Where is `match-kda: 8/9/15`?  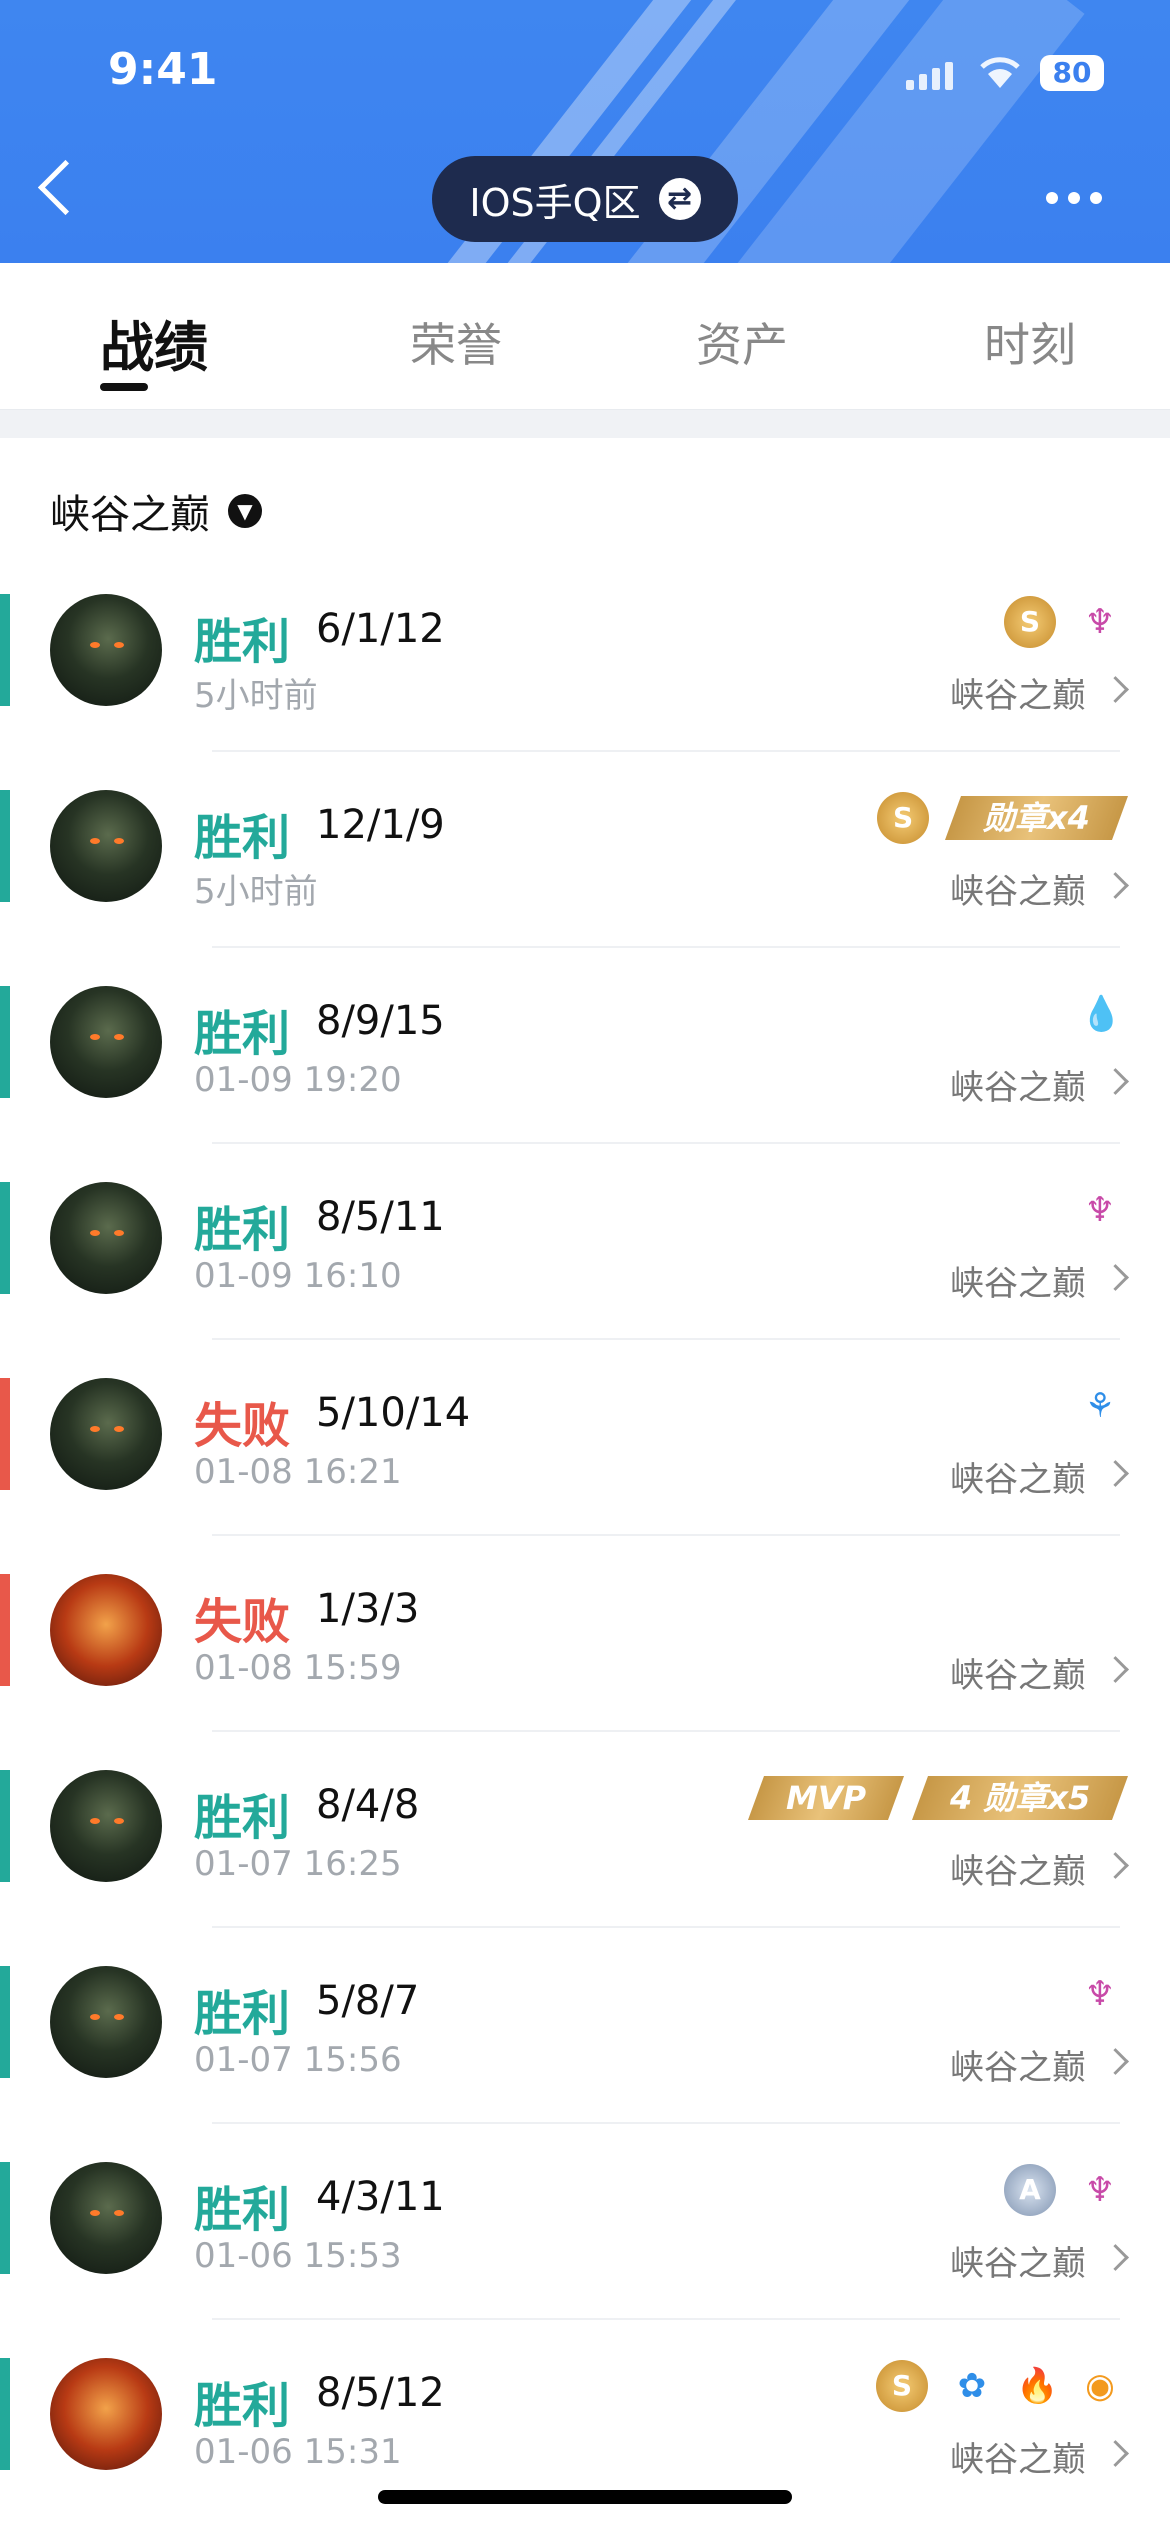
match-kda: 8/9/15 is located at coordinates (380, 1021).